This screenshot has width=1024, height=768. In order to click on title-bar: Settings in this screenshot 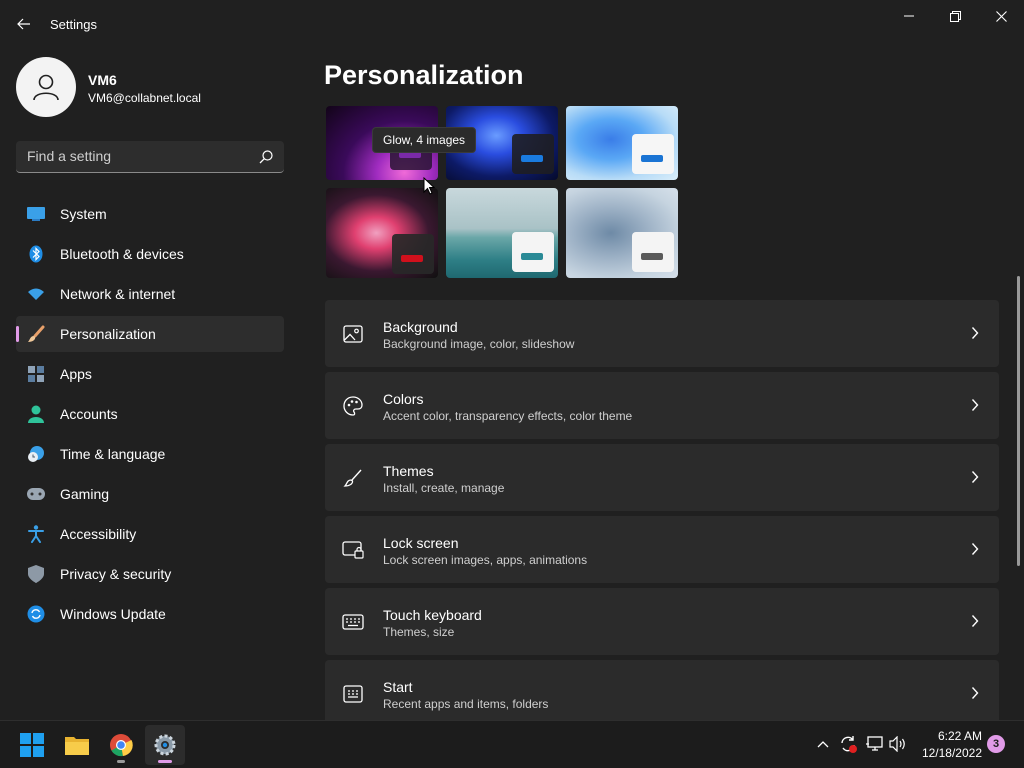, I will do `click(512, 24)`.